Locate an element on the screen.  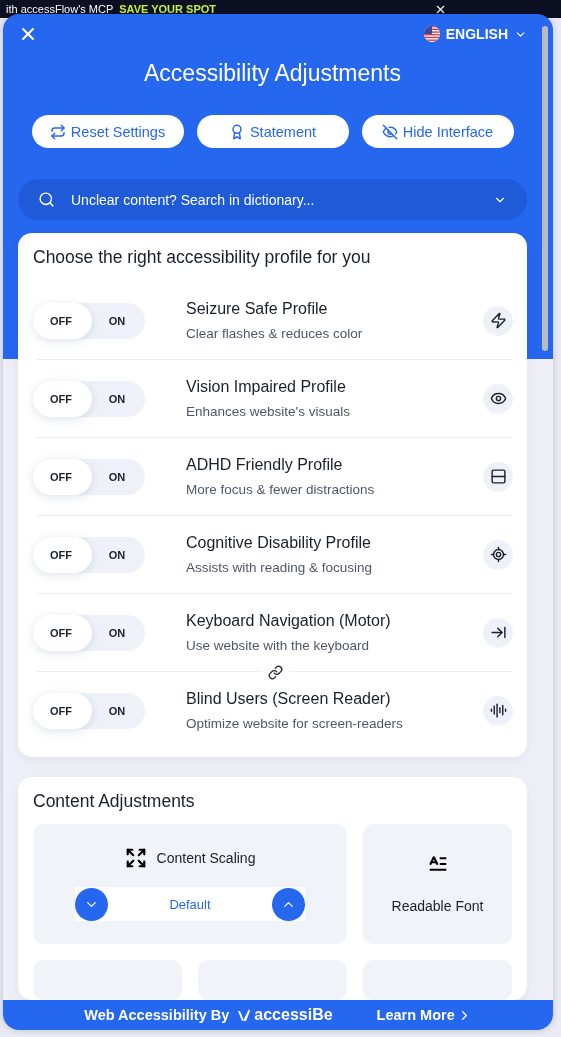
scaling-value: Default is located at coordinates (190, 904).